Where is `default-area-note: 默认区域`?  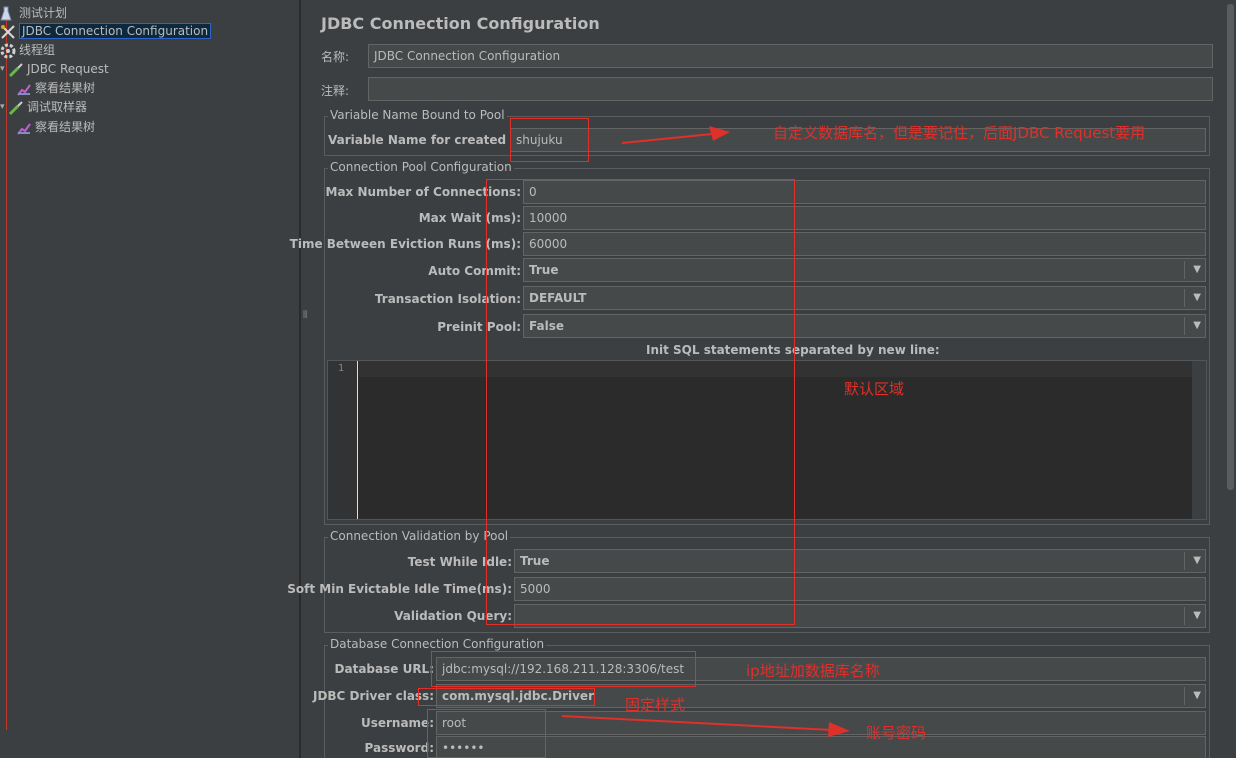 default-area-note: 默认区域 is located at coordinates (874, 389).